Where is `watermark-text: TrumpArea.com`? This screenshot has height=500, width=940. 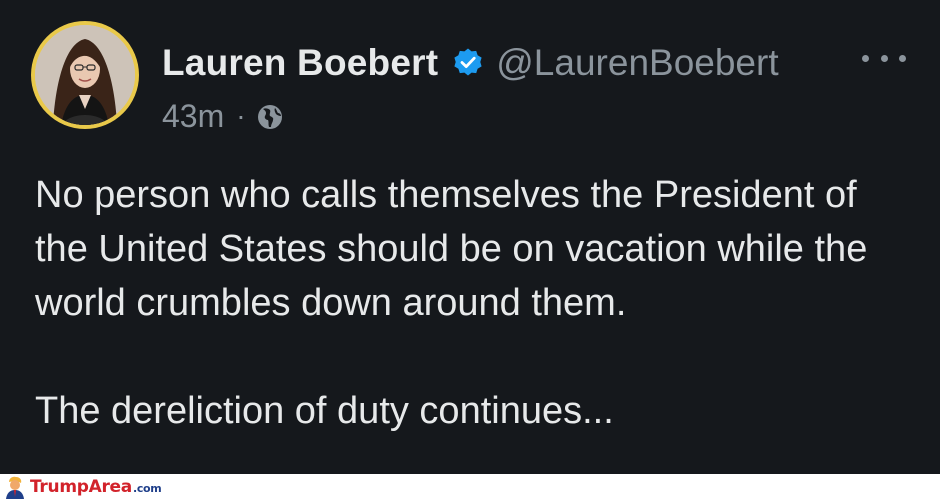
watermark-text: TrumpArea.com is located at coordinates (96, 487).